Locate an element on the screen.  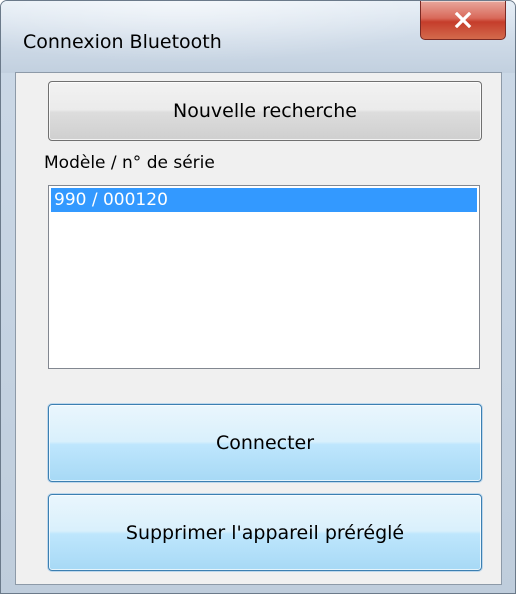
delete-preset-device-button: Supprimer l'appareil préréglé is located at coordinates (265, 532).